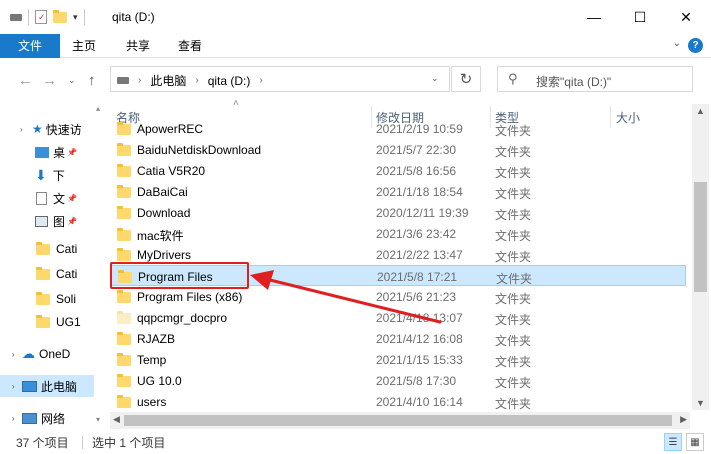 The image size is (711, 454). I want to click on nav-item-this-pc: › 此电脑, so click(47, 386).